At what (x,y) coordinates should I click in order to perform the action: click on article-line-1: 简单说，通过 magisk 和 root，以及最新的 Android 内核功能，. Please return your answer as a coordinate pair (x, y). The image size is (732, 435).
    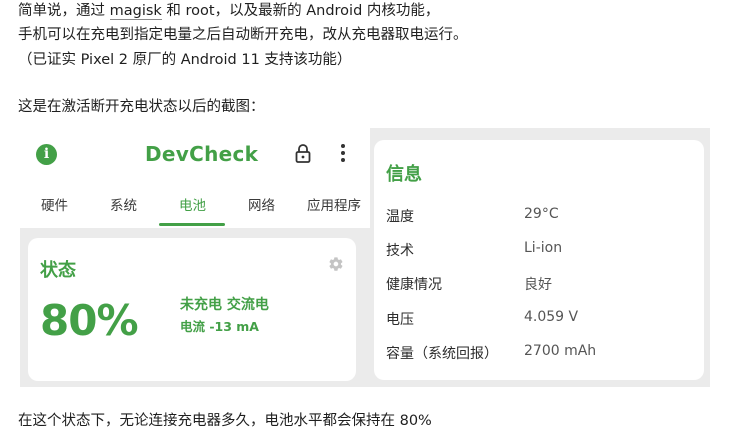
    Looking at the image, I should click on (228, 11).